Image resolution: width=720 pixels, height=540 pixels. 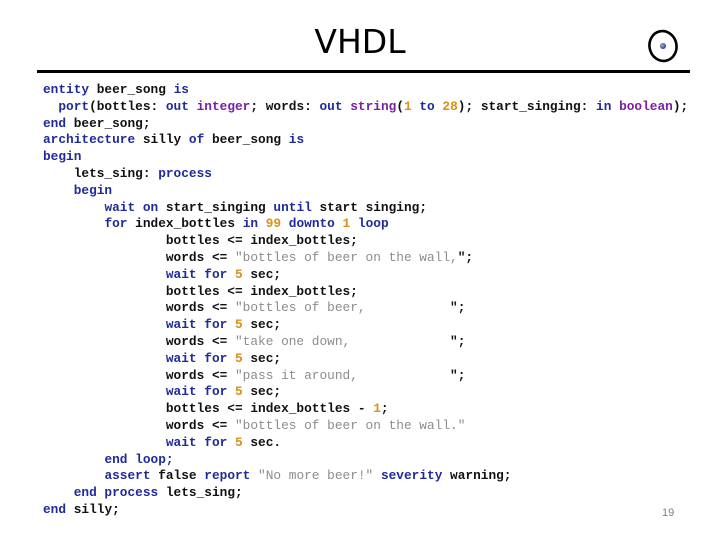 I want to click on code-keyword: downto, so click(x=311, y=224).